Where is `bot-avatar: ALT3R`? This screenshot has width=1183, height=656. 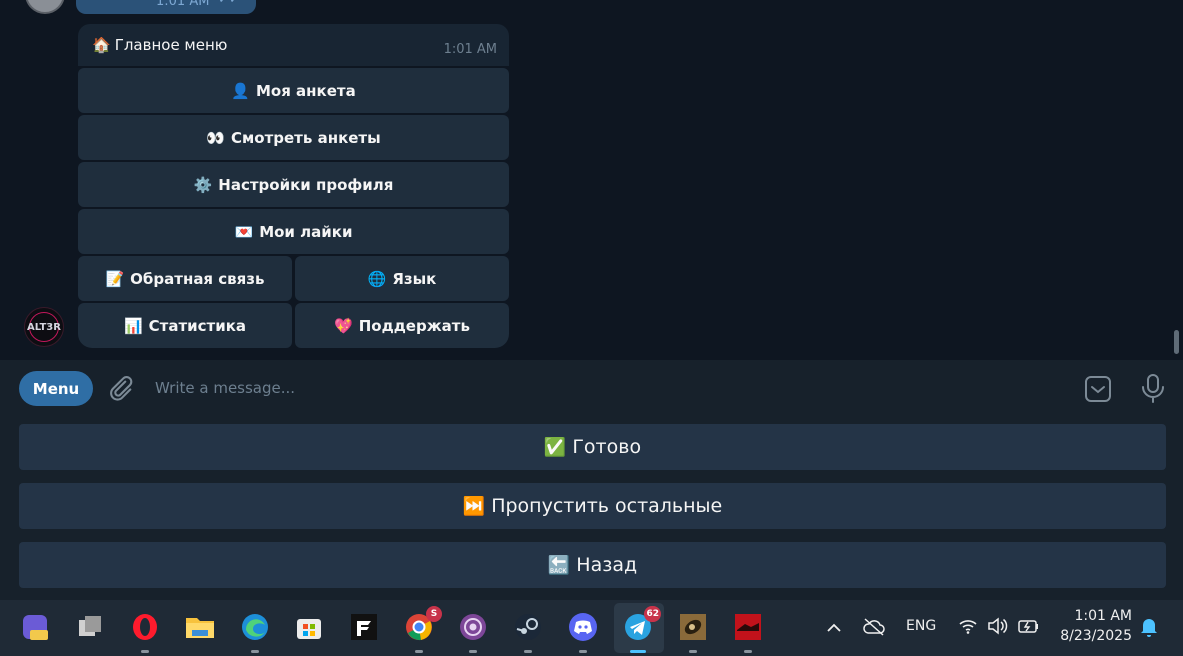 bot-avatar: ALT3R is located at coordinates (44, 327).